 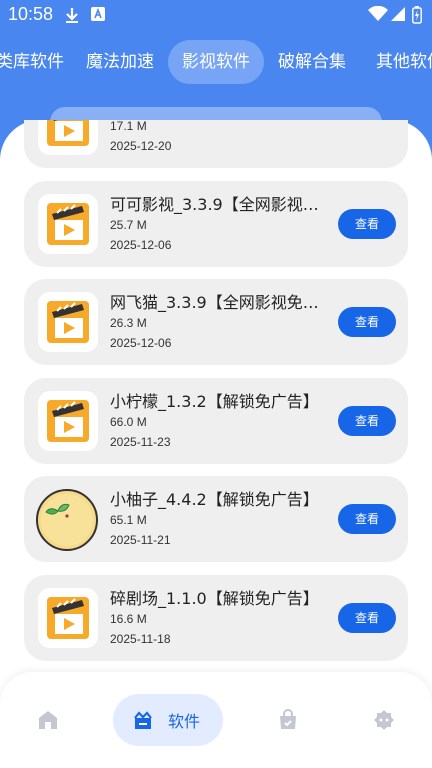 I want to click on nav-profile, so click(x=384, y=720).